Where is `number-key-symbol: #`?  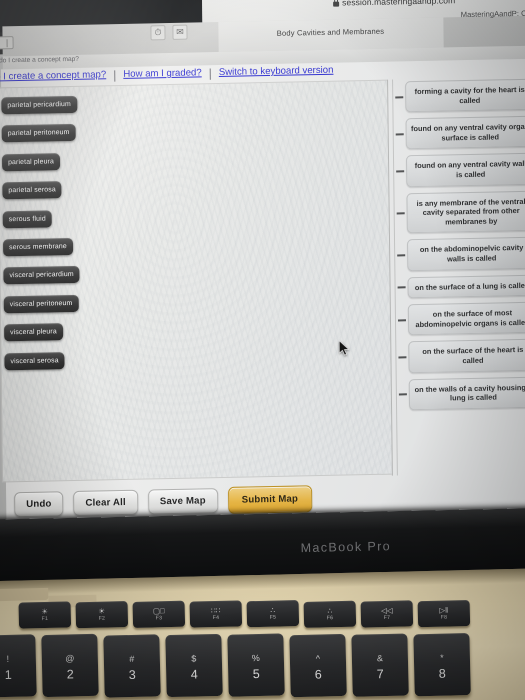 number-key-symbol: # is located at coordinates (132, 658).